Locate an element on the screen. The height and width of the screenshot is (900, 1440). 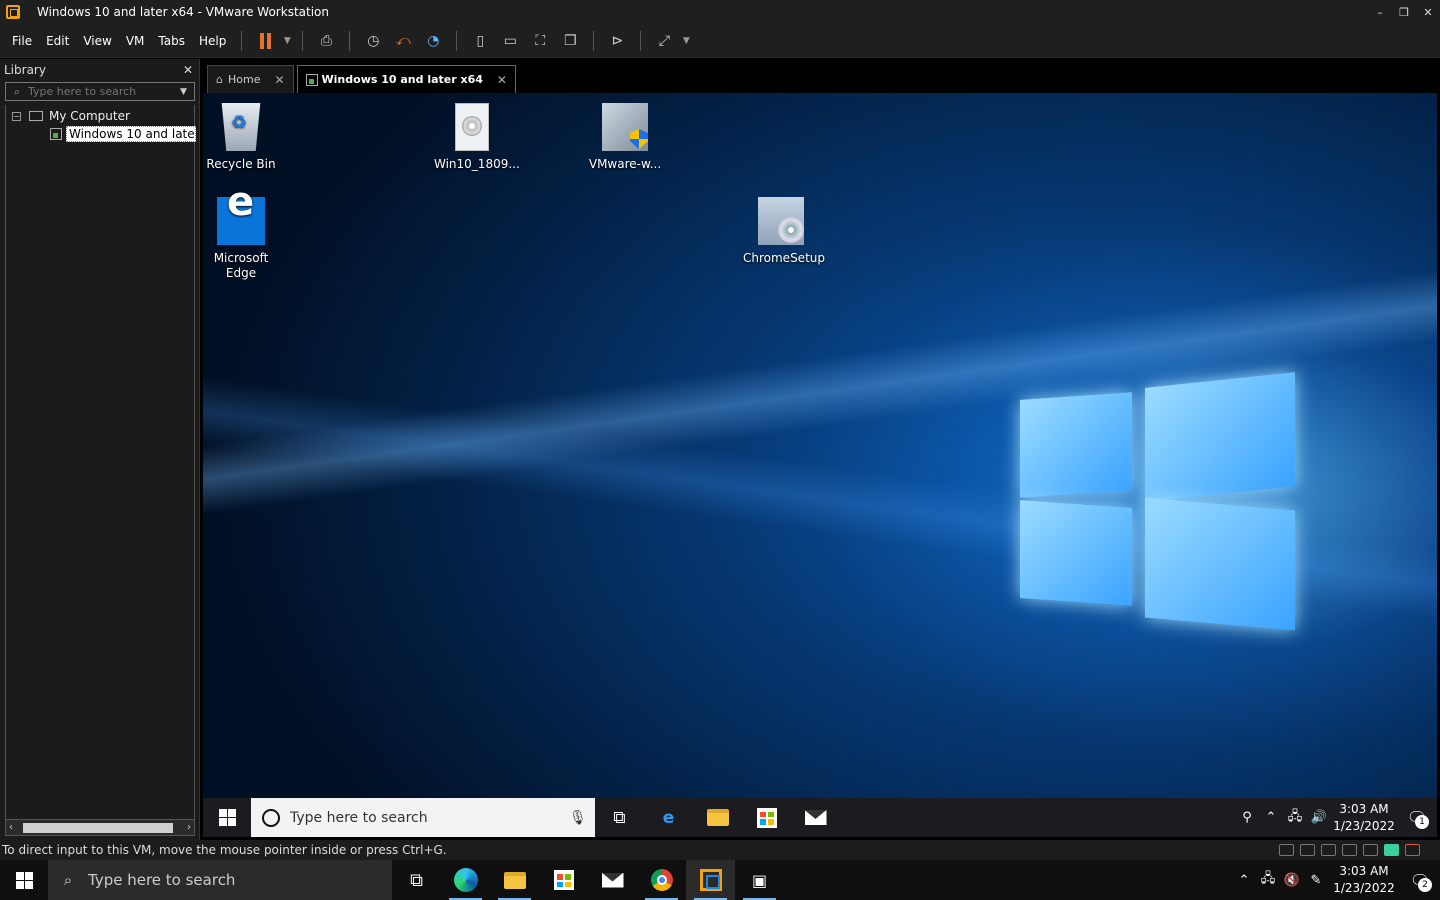
close-button: ✕ is located at coordinates (1428, 12).